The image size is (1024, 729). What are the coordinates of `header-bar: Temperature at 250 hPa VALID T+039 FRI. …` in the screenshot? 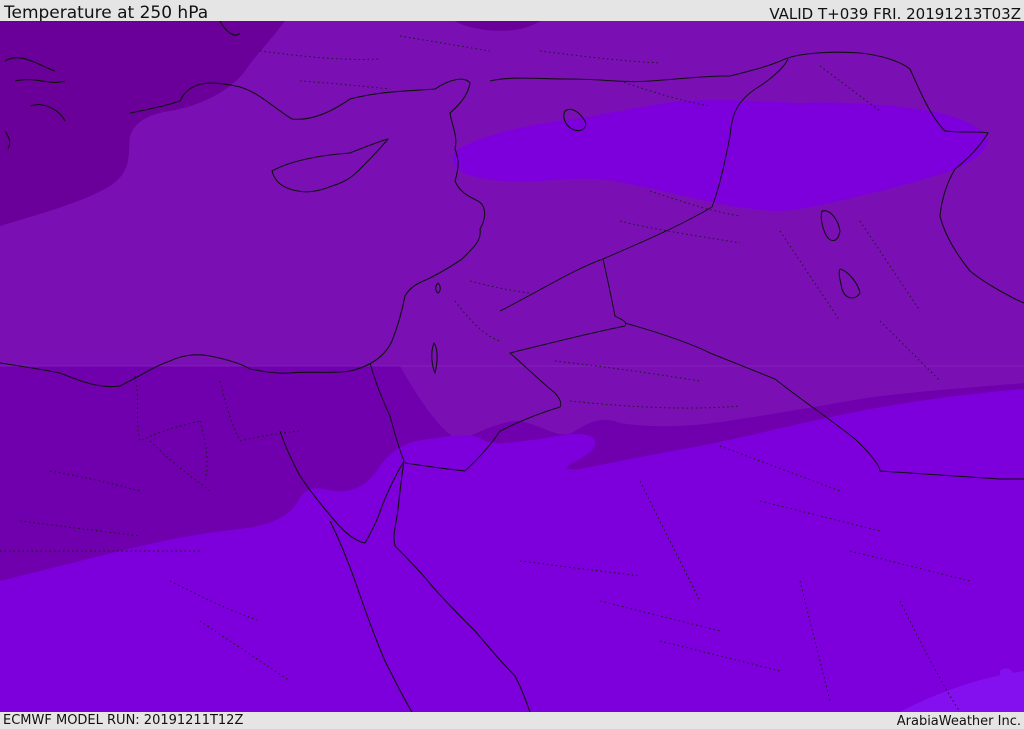 It's located at (512, 11).